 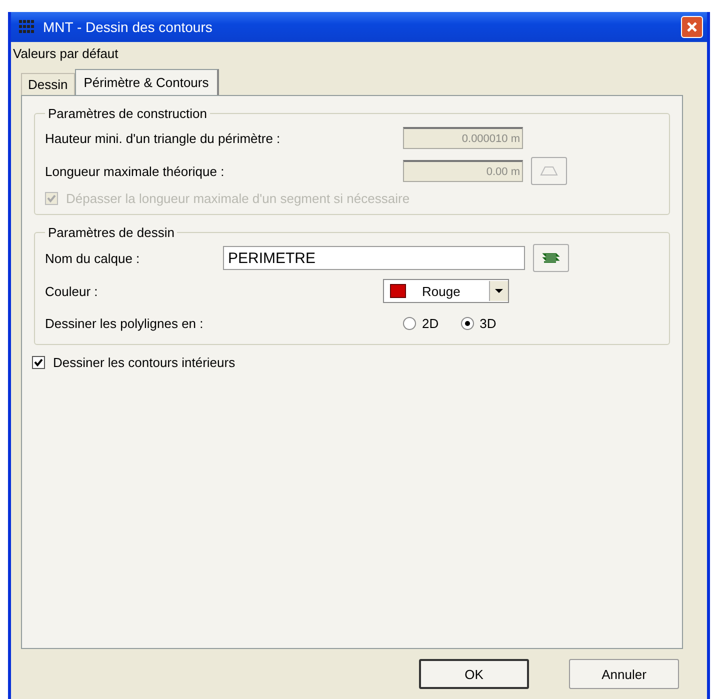 I want to click on tab: Périmètre & Contours, so click(x=146, y=82).